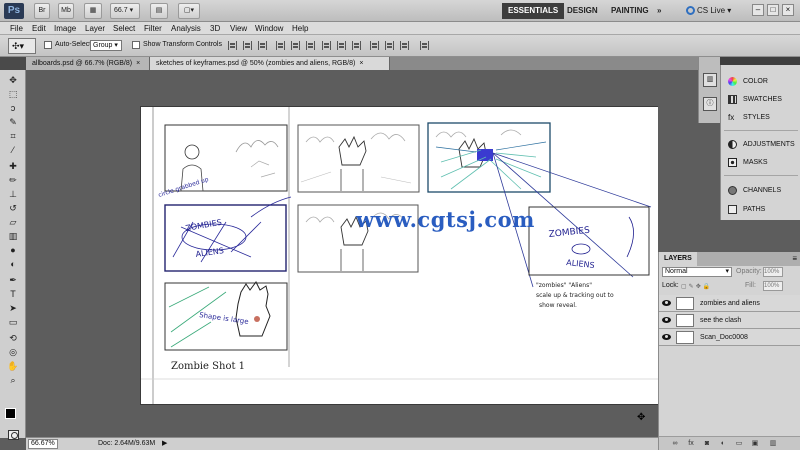 This screenshot has height=450, width=800. Describe the element at coordinates (708, 11) in the screenshot. I see `cs-live-menu: CS Live ▾` at that location.